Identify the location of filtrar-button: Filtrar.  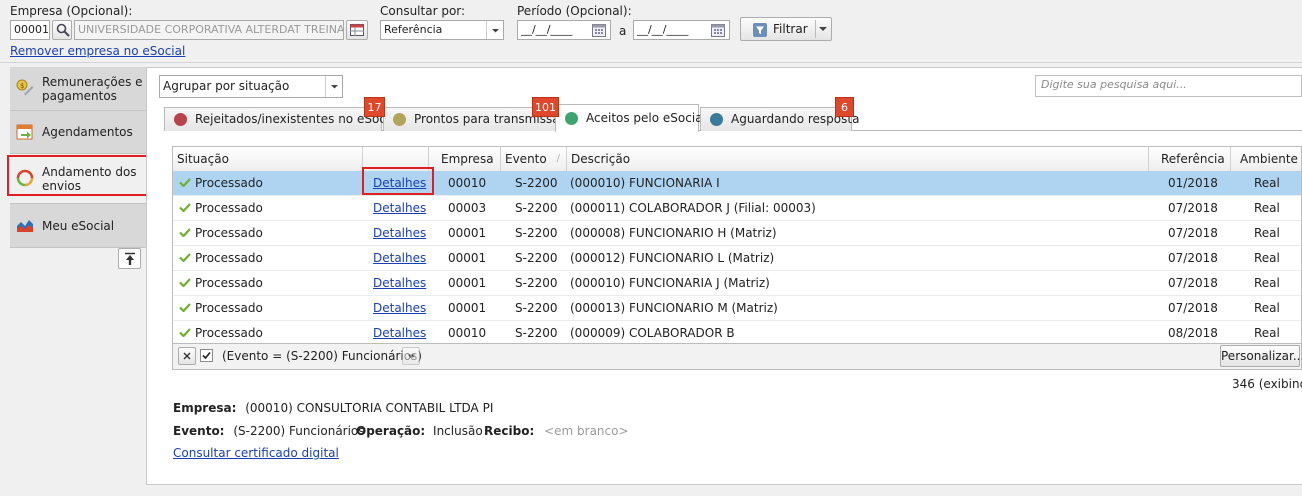
(786, 29).